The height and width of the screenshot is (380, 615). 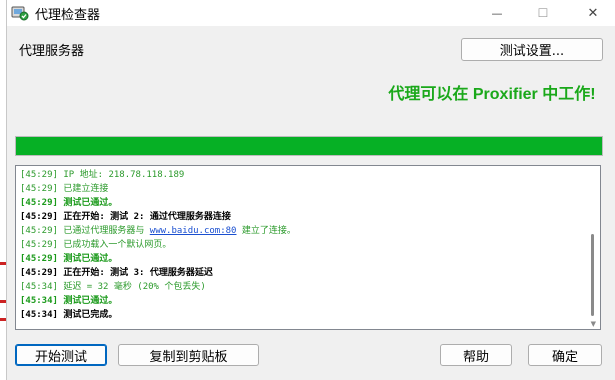 I want to click on log-line: [45:29] 已建立连接, so click(x=64, y=189).